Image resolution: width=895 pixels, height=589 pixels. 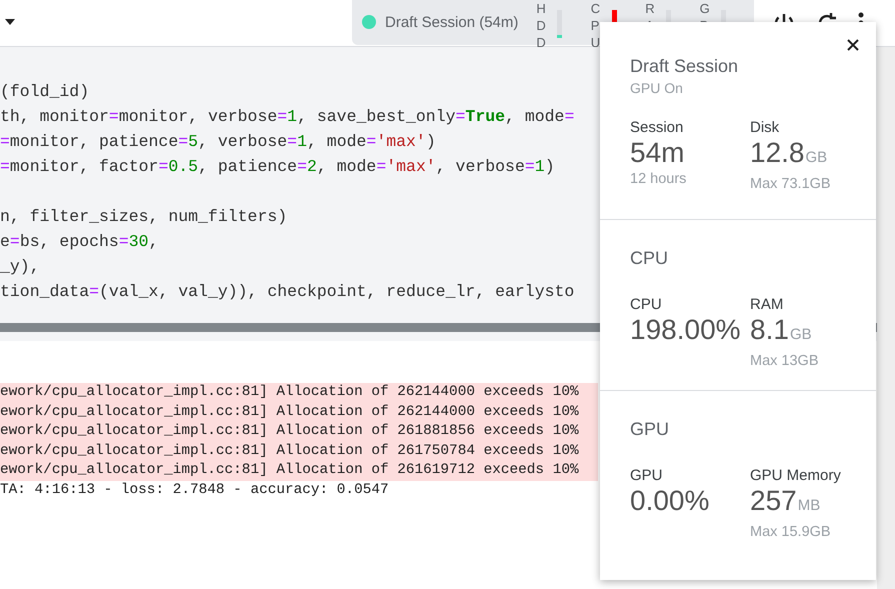 What do you see at coordinates (541, 25) in the screenshot?
I see `meter-label: HDD` at bounding box center [541, 25].